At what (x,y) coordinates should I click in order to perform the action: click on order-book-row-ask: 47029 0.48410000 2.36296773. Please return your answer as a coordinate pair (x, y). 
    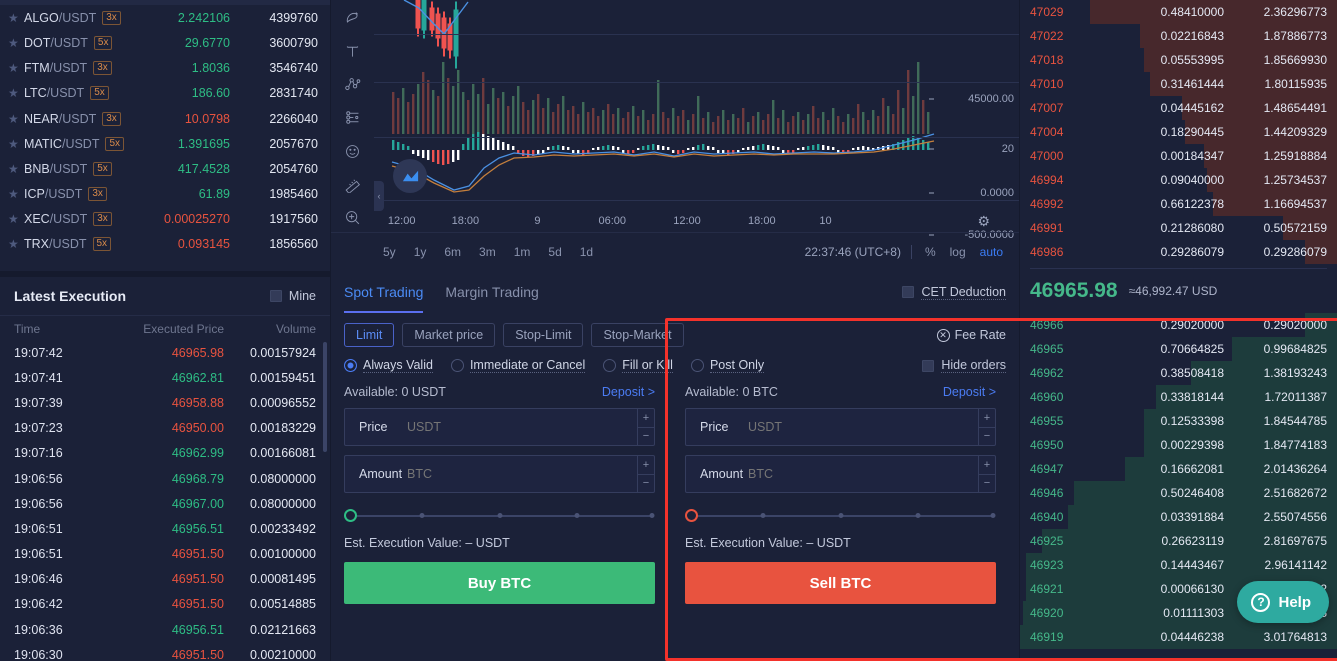
    Looking at the image, I should click on (1178, 12).